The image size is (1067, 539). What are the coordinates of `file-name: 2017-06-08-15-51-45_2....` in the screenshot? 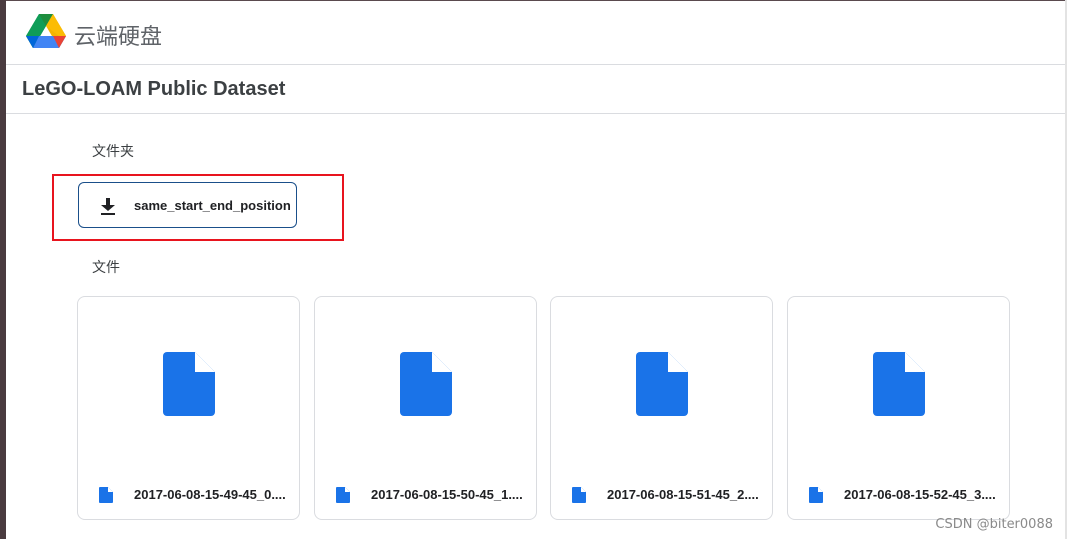 It's located at (683, 494).